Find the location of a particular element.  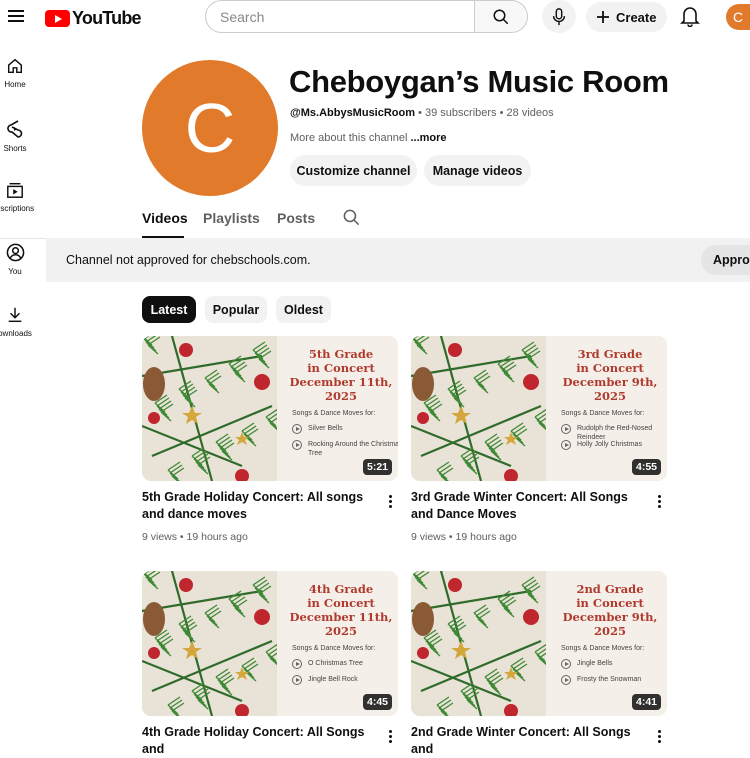

customize-channel-button: Customize channel is located at coordinates (353, 170).